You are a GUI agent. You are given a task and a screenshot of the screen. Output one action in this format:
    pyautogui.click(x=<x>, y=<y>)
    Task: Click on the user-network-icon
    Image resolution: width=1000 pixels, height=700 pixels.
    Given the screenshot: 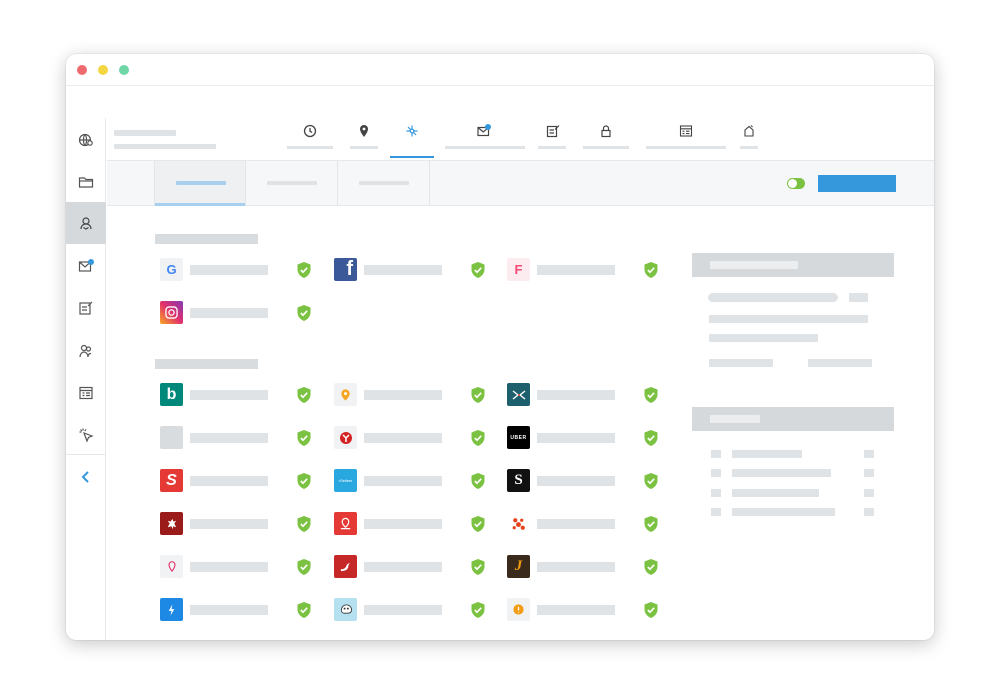 What is the action you would take?
    pyautogui.click(x=86, y=223)
    